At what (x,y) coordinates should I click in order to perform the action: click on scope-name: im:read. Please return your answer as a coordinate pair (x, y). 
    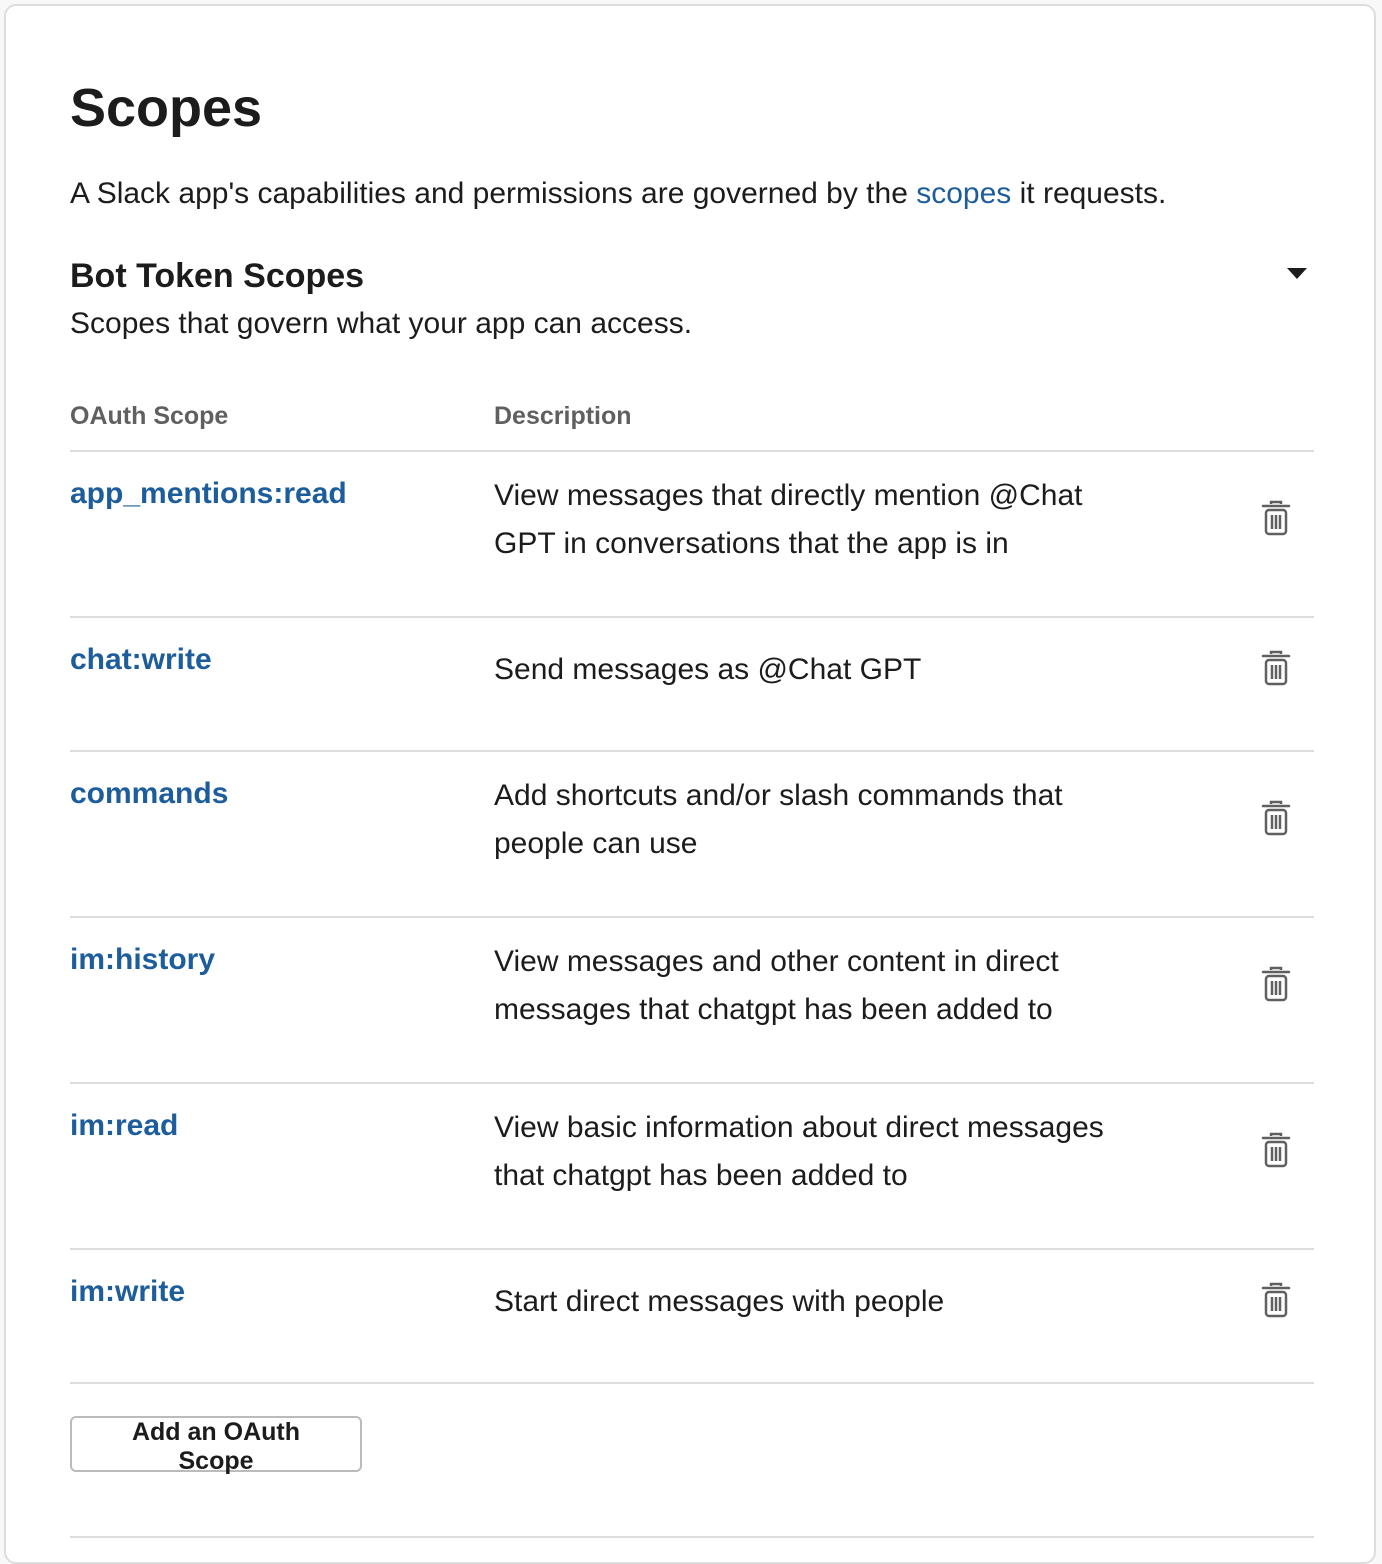
    Looking at the image, I should click on (124, 1126).